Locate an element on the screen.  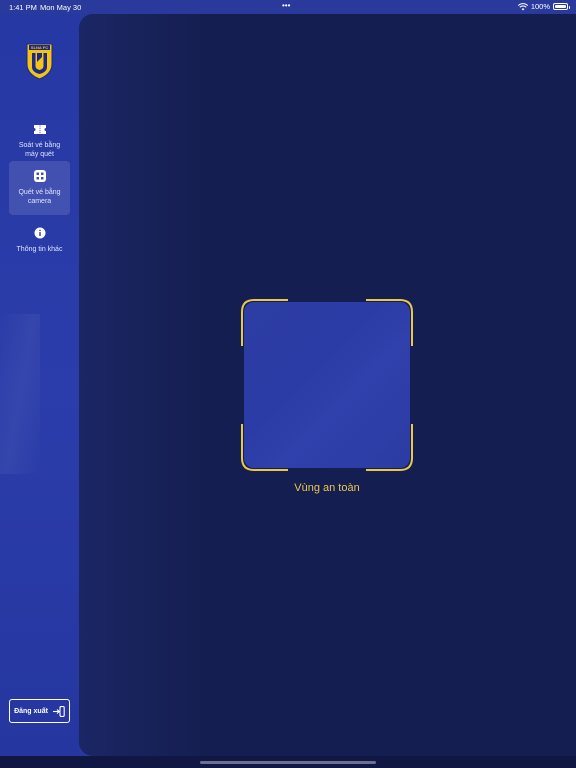
status-bar: 1:41 PM Mon May 30 ••• 100% is located at coordinates (288, 7).